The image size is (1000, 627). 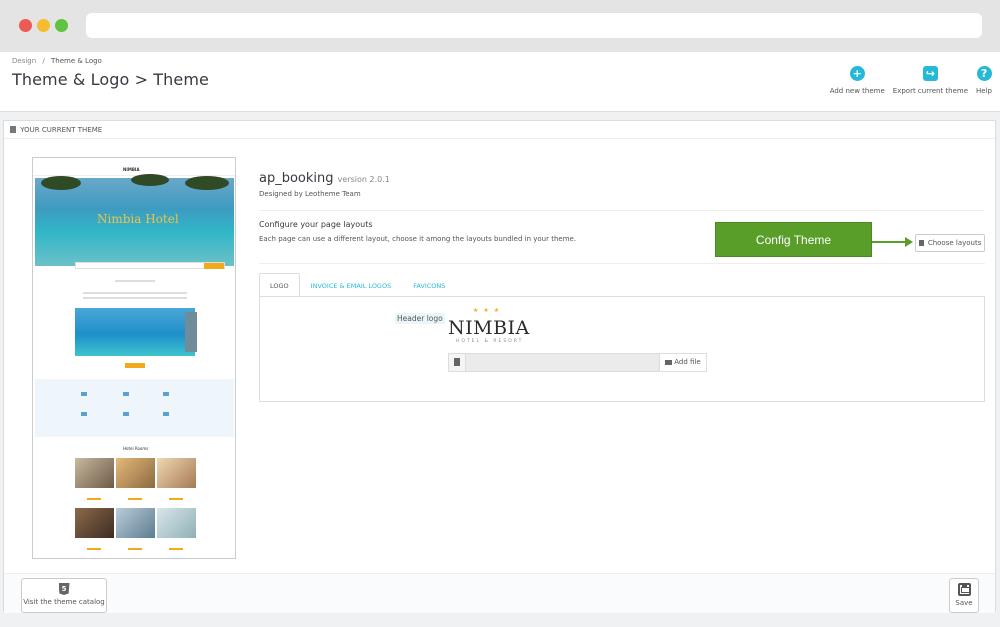 What do you see at coordinates (490, 341) in the screenshot?
I see `header-logo-subtext: HOTEL & RESORT` at bounding box center [490, 341].